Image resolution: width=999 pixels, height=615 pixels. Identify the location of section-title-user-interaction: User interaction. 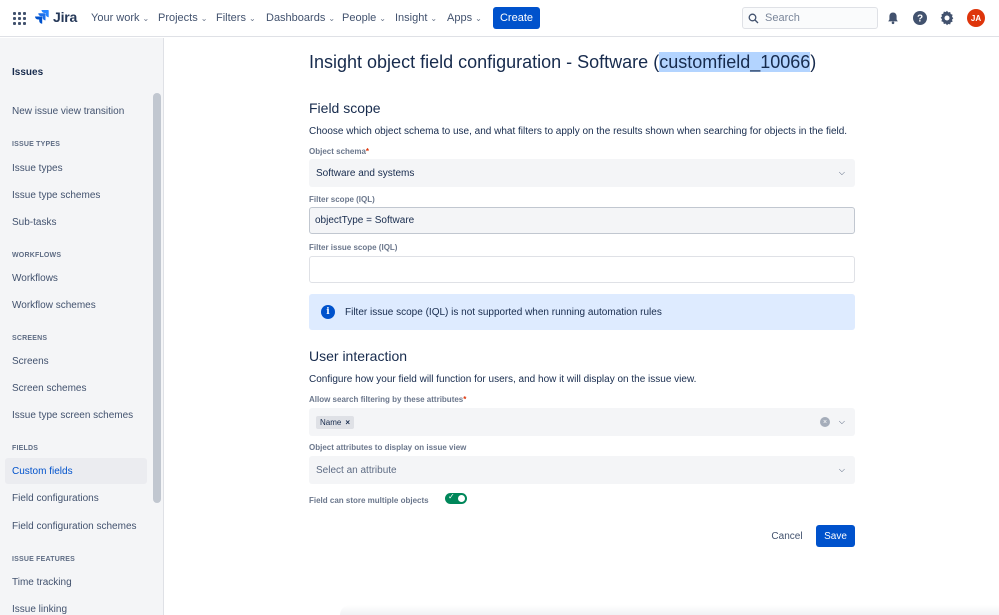
(358, 356).